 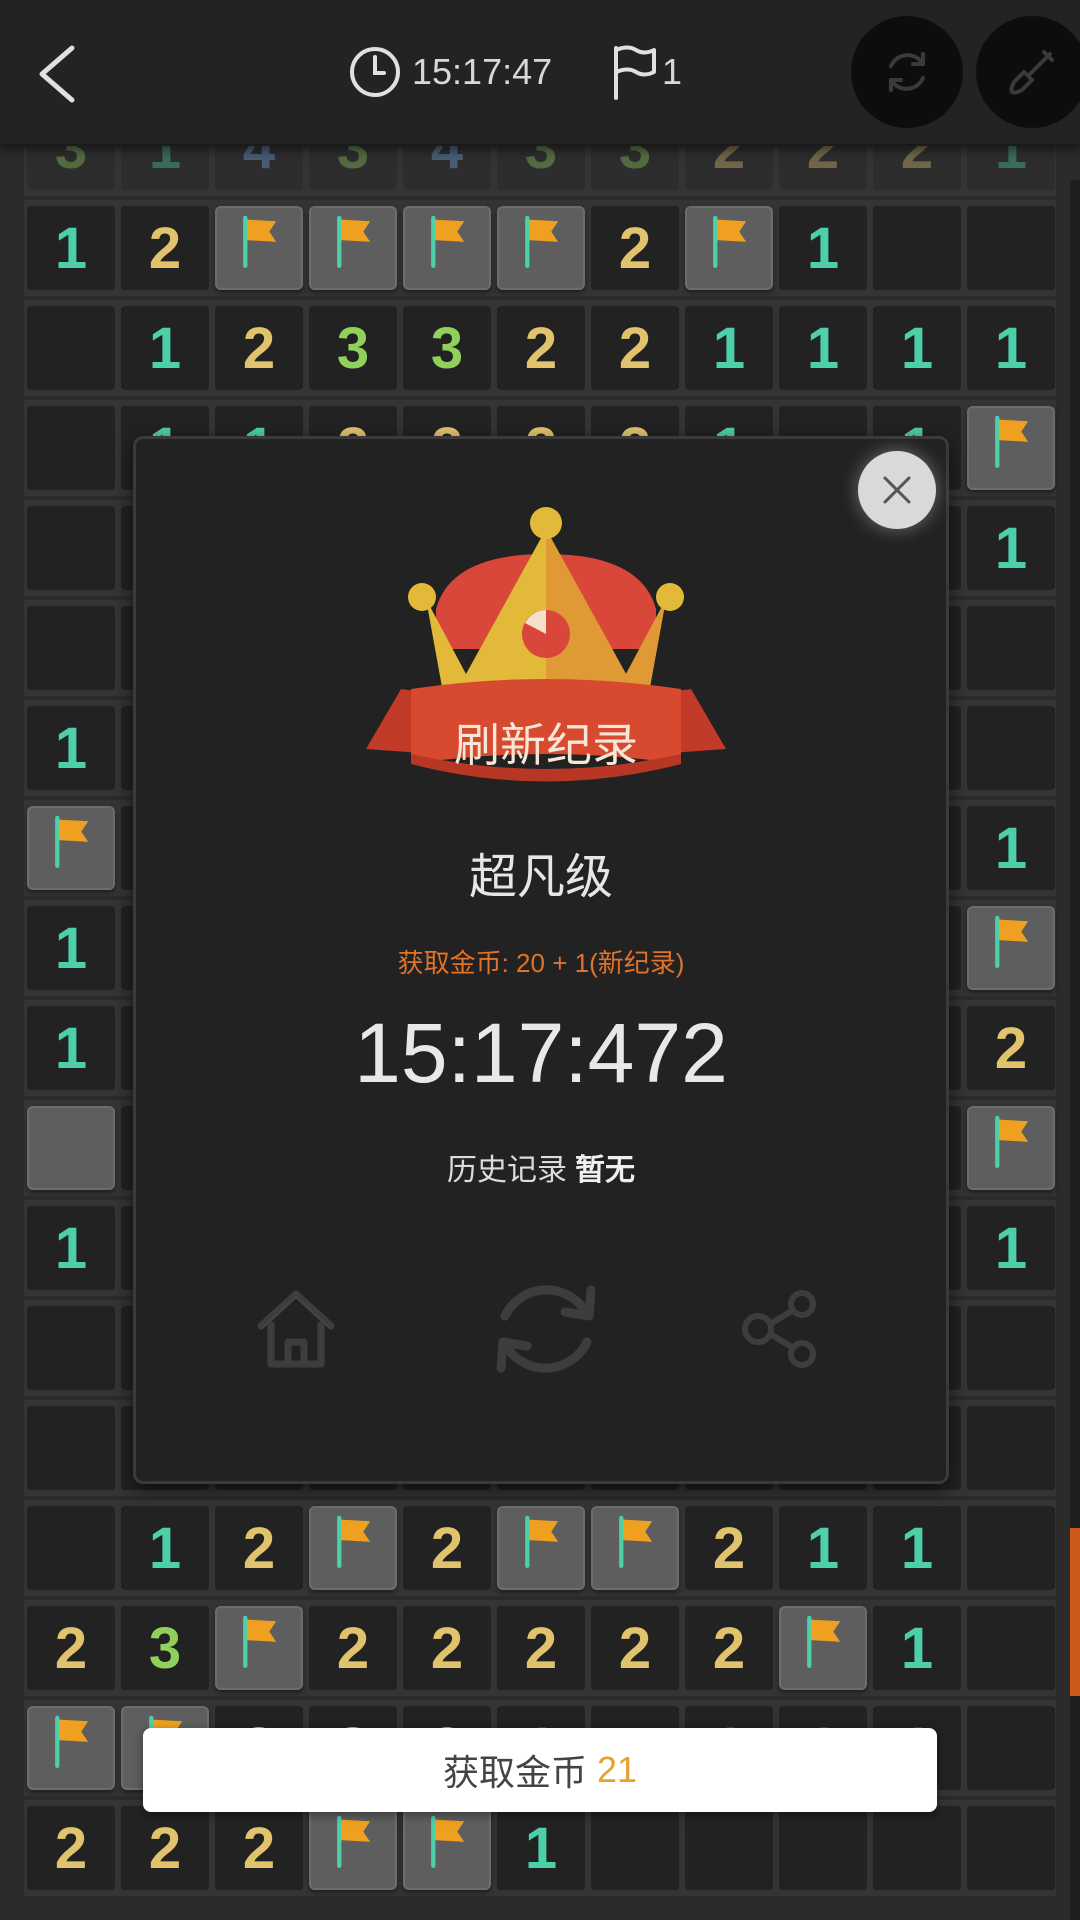 I want to click on dig-mode-button, so click(x=1028, y=72).